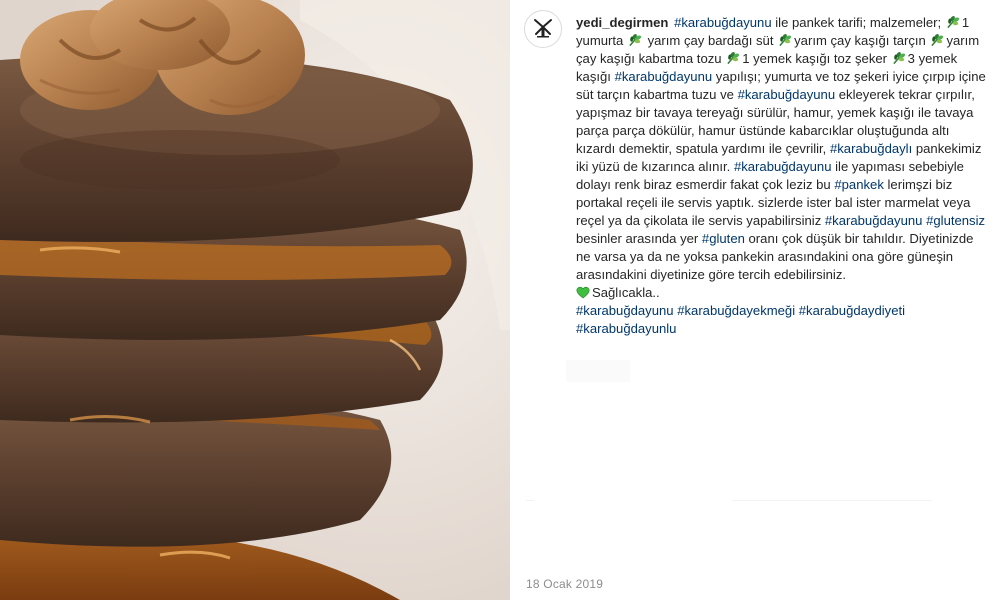 This screenshot has width=1000, height=600. What do you see at coordinates (598, 371) in the screenshot?
I see `placeholder-bar` at bounding box center [598, 371].